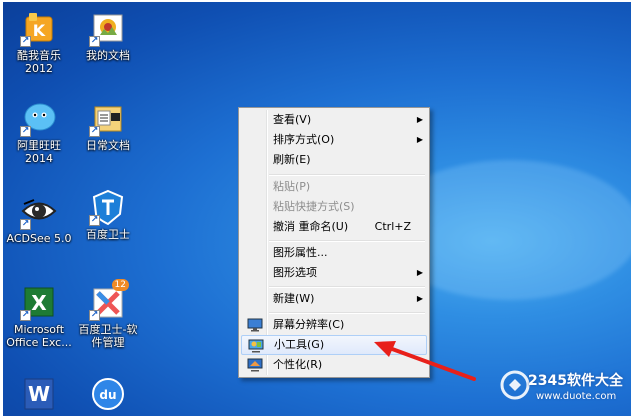  Describe the element at coordinates (39, 238) in the screenshot. I see `icon-label: ACDSee 5.0` at that location.